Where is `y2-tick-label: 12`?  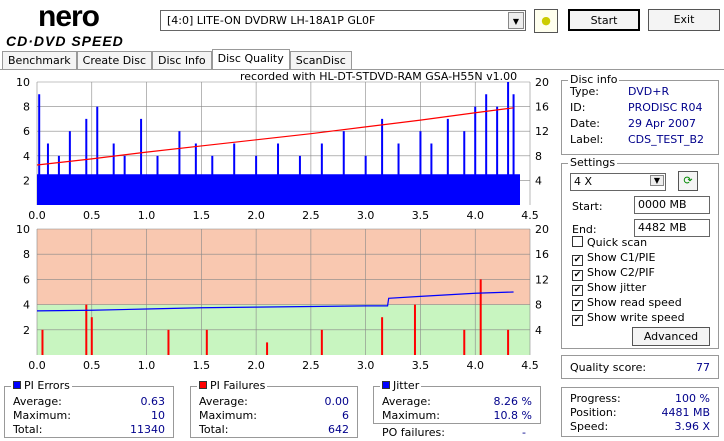 y2-tick-label: 12 is located at coordinates (542, 279).